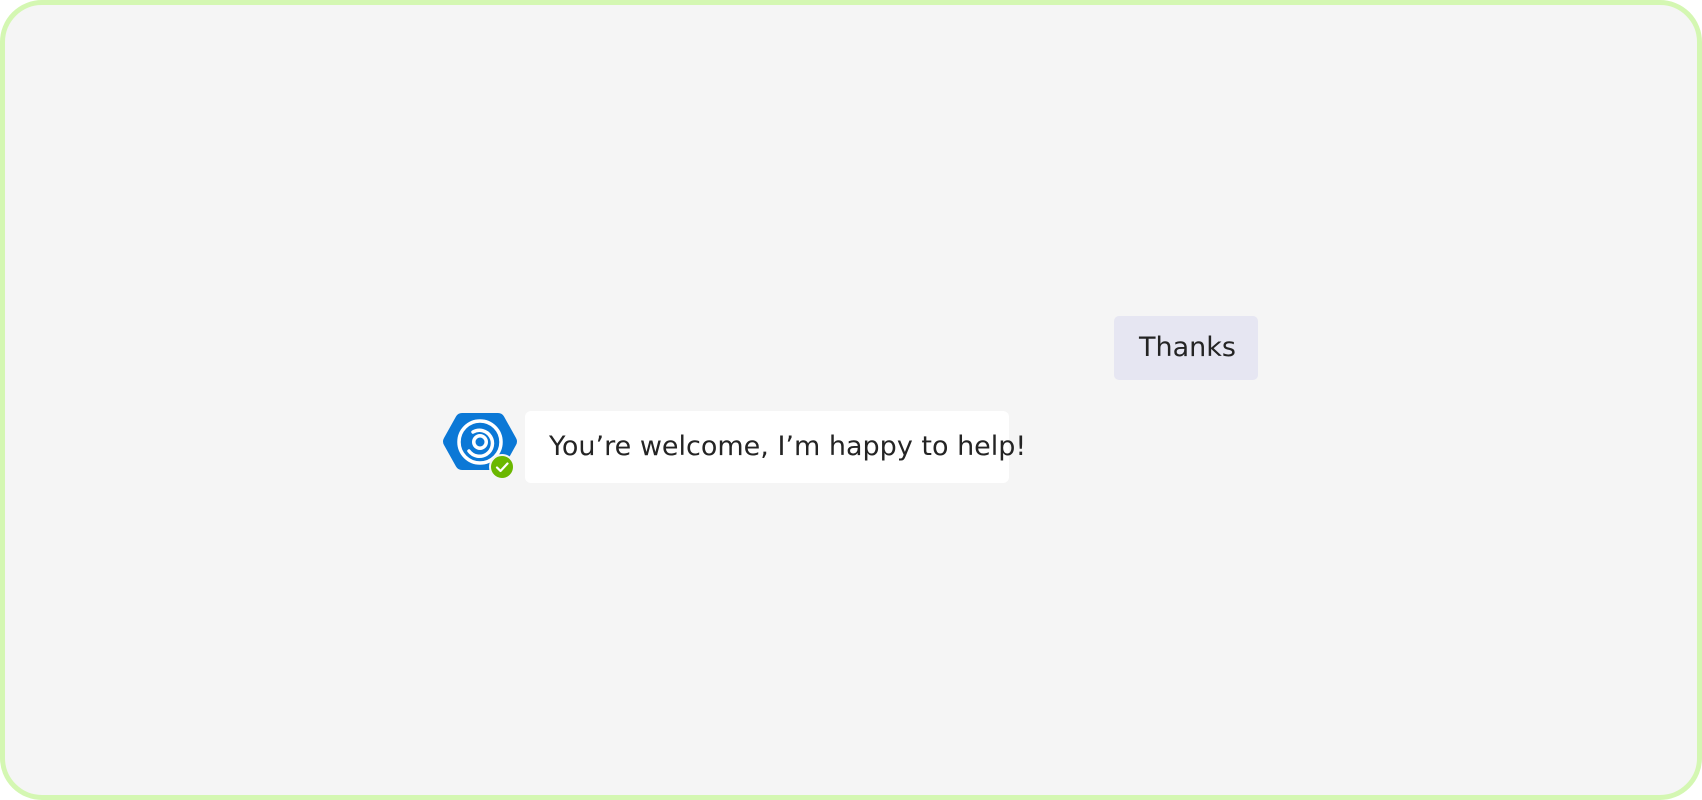  I want to click on presence-badge, so click(502, 467).